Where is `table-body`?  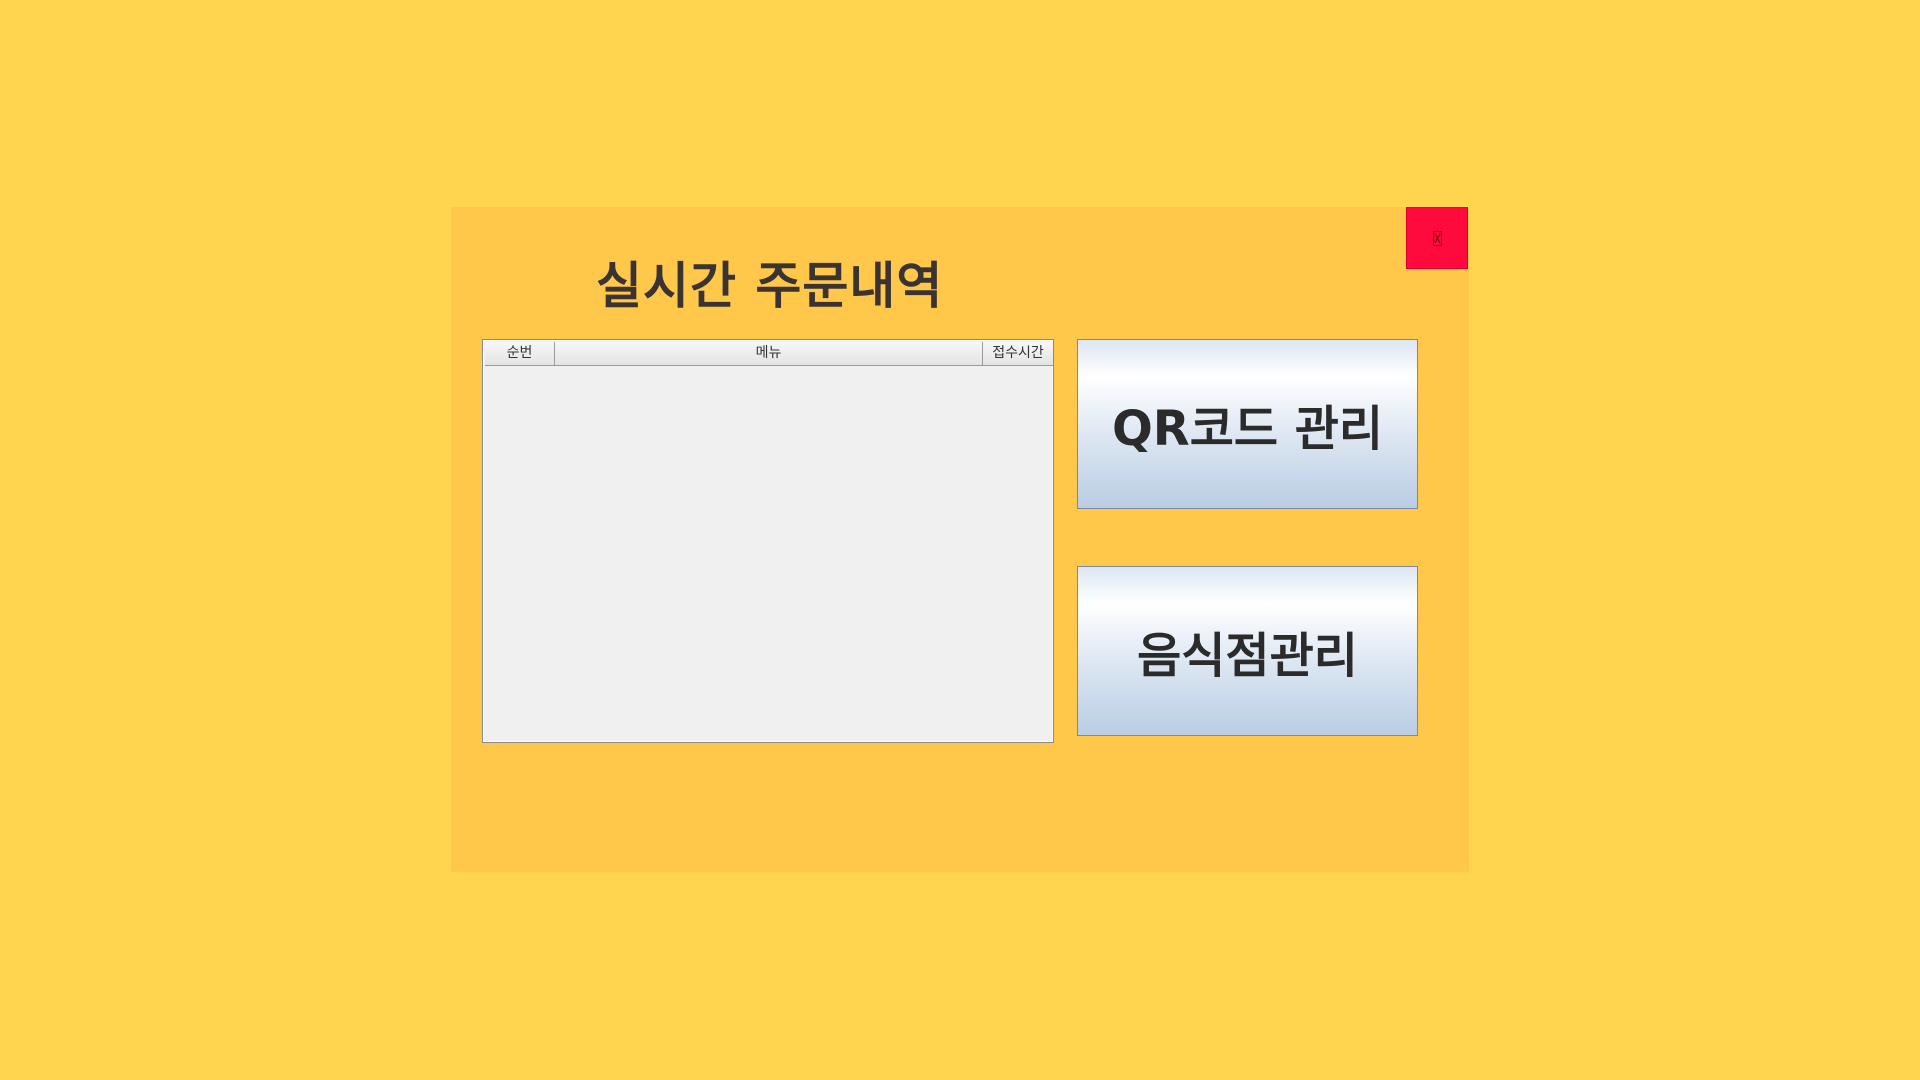
table-body is located at coordinates (768, 553).